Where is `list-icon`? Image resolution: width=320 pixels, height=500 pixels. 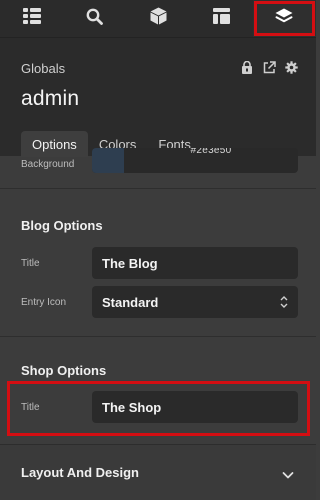
list-icon is located at coordinates (31, 18).